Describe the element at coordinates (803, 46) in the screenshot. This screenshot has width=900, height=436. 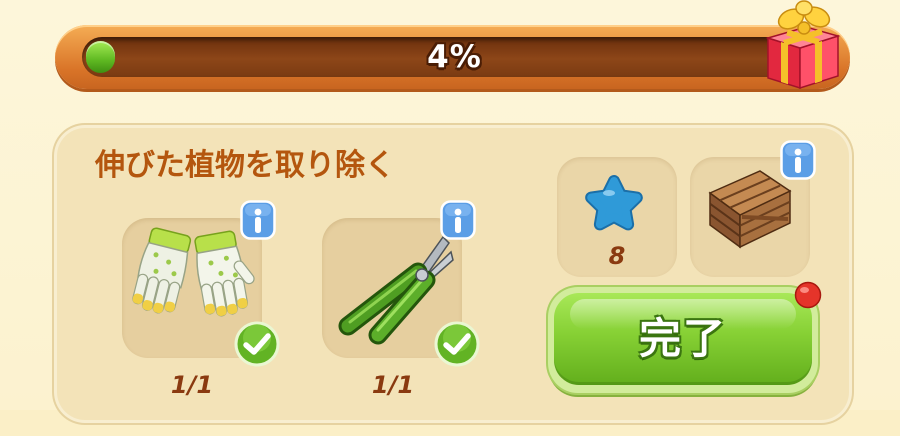
I see `gift-box-icon` at that location.